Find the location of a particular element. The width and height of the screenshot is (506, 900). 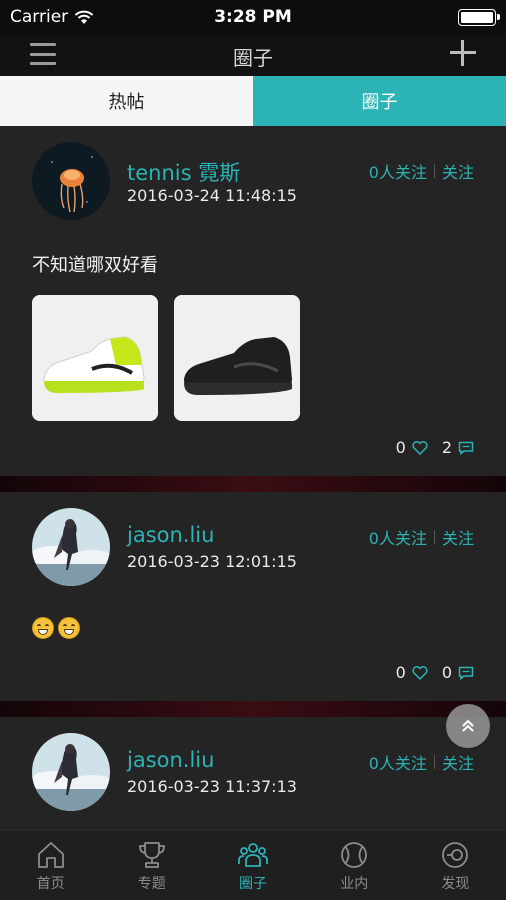

tab-label: 业内 is located at coordinates (354, 884).